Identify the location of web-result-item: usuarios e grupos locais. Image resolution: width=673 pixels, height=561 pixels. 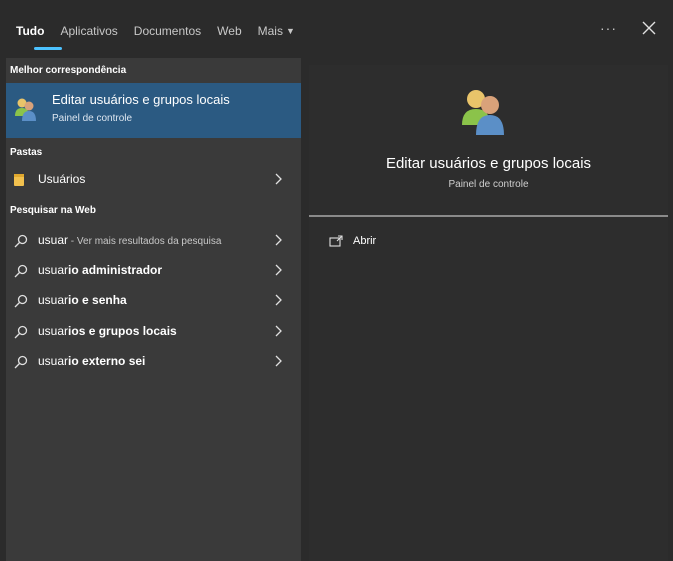
(153, 332).